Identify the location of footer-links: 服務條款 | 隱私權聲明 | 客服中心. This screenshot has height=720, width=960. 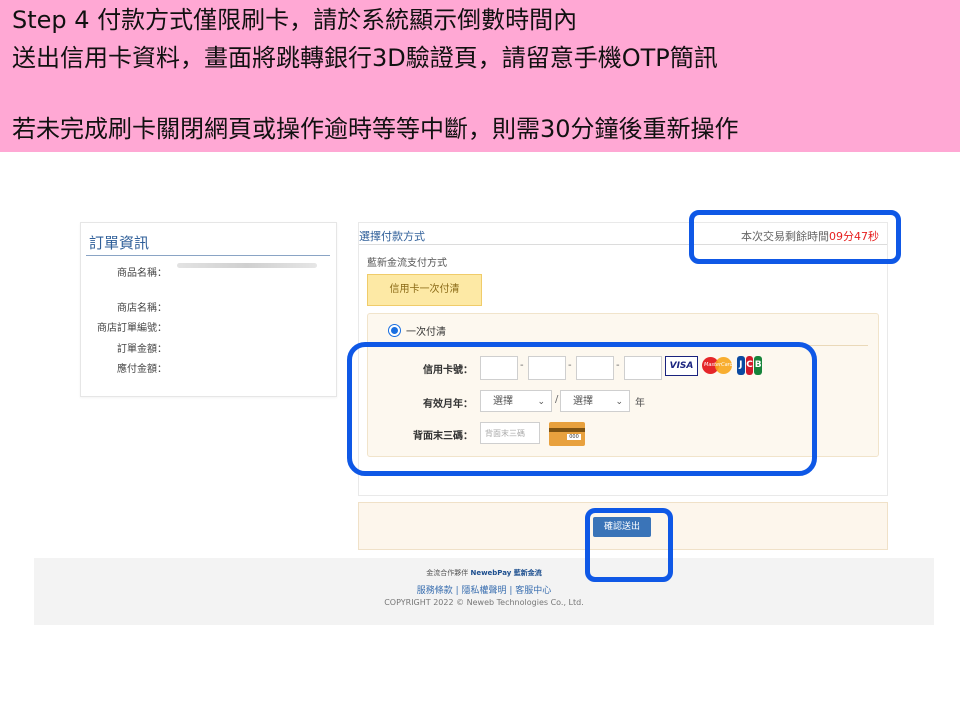
(484, 589).